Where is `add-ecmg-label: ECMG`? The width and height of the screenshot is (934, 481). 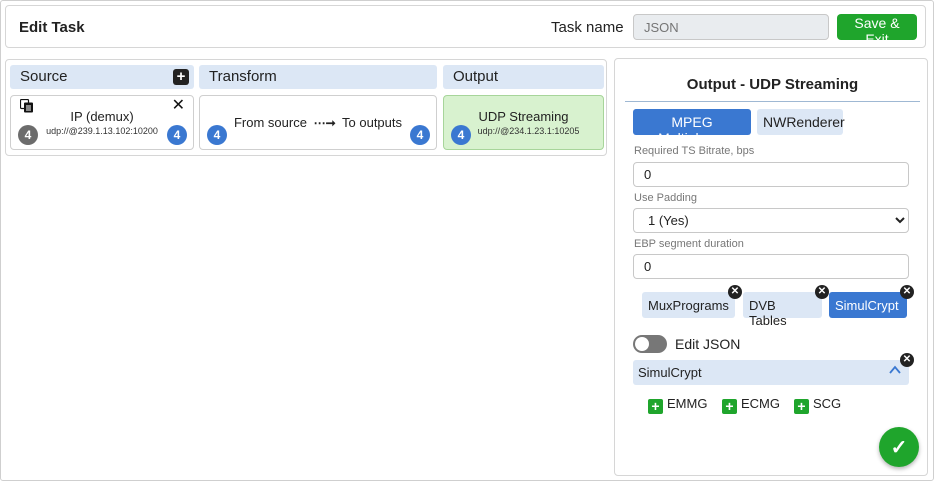 add-ecmg-label: ECMG is located at coordinates (760, 403).